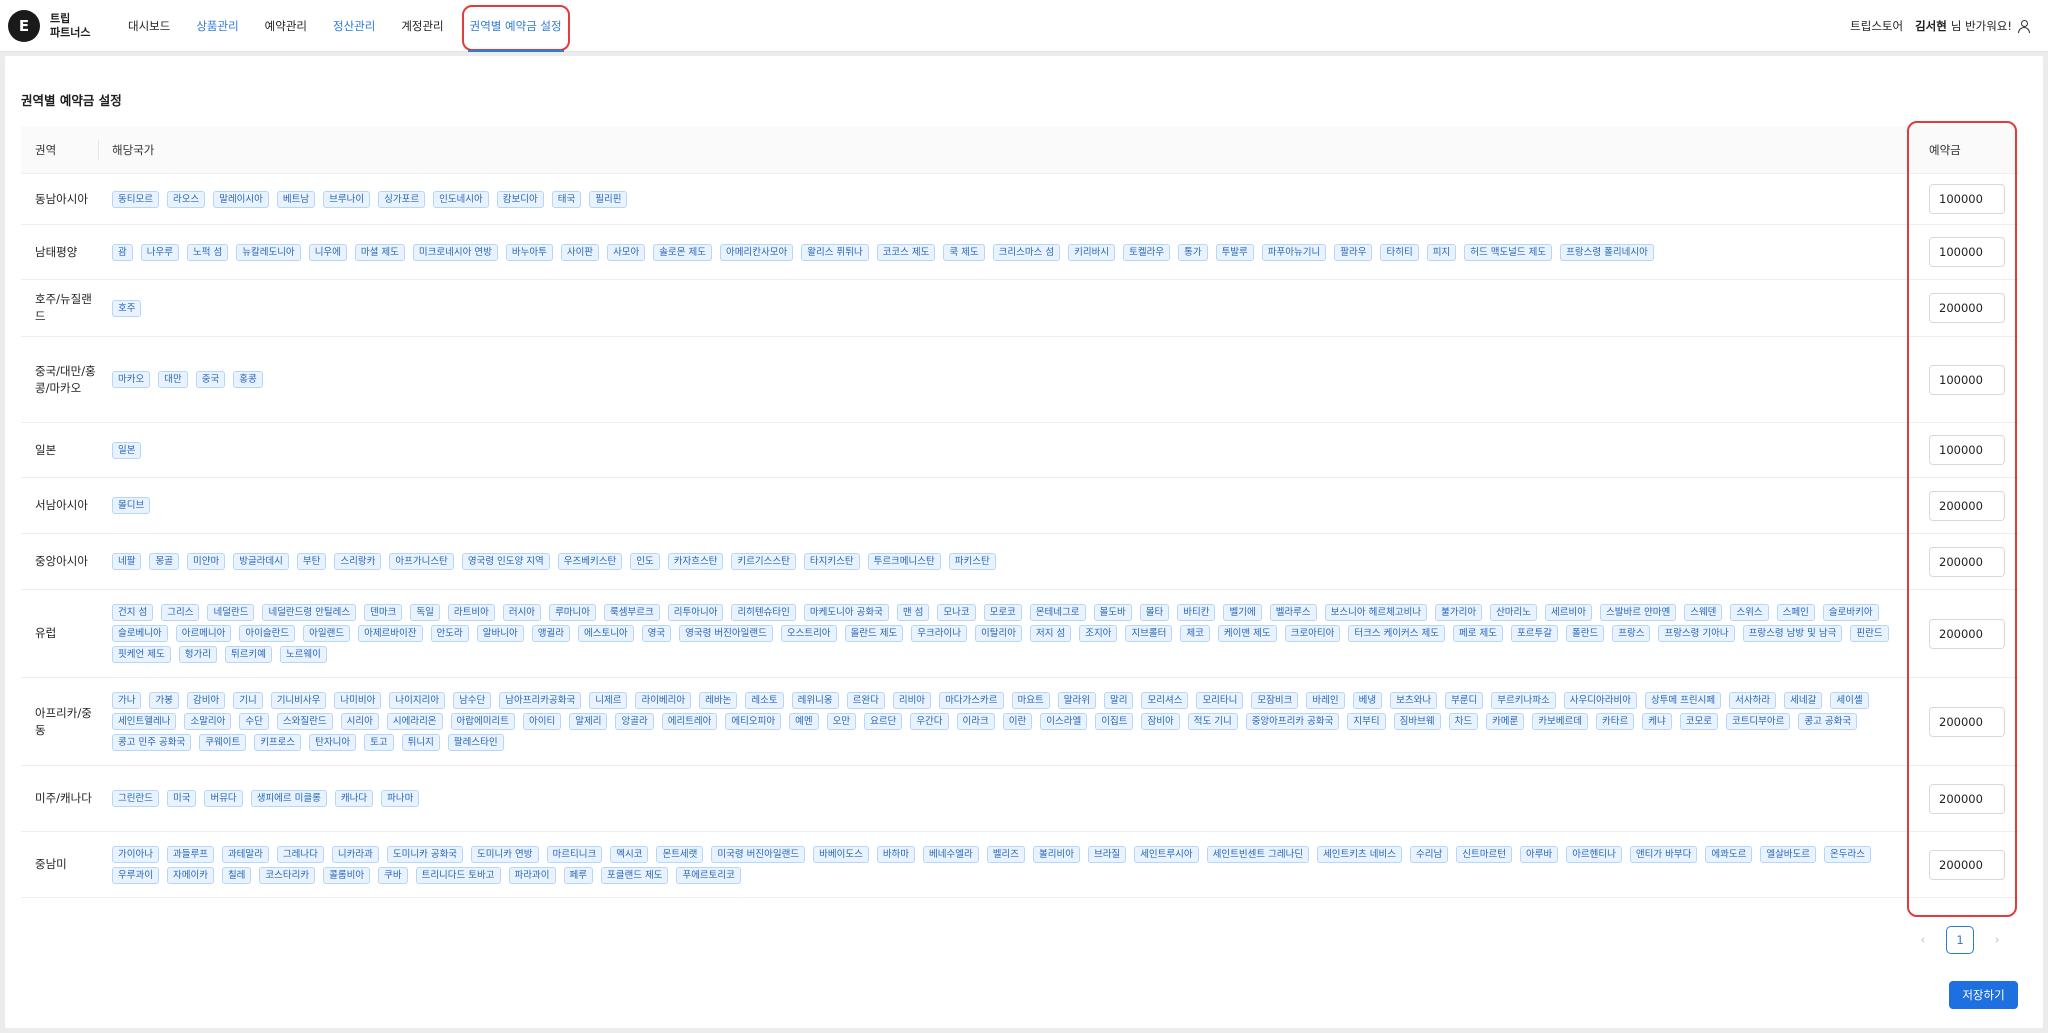 The width and height of the screenshot is (2048, 1033). What do you see at coordinates (1220, 700) in the screenshot?
I see `country-tag: 모리타니` at bounding box center [1220, 700].